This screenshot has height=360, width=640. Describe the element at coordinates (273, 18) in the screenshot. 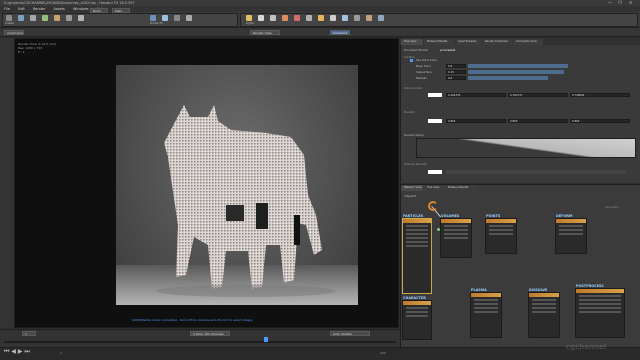

I see `shelf-arealight-icon` at that location.